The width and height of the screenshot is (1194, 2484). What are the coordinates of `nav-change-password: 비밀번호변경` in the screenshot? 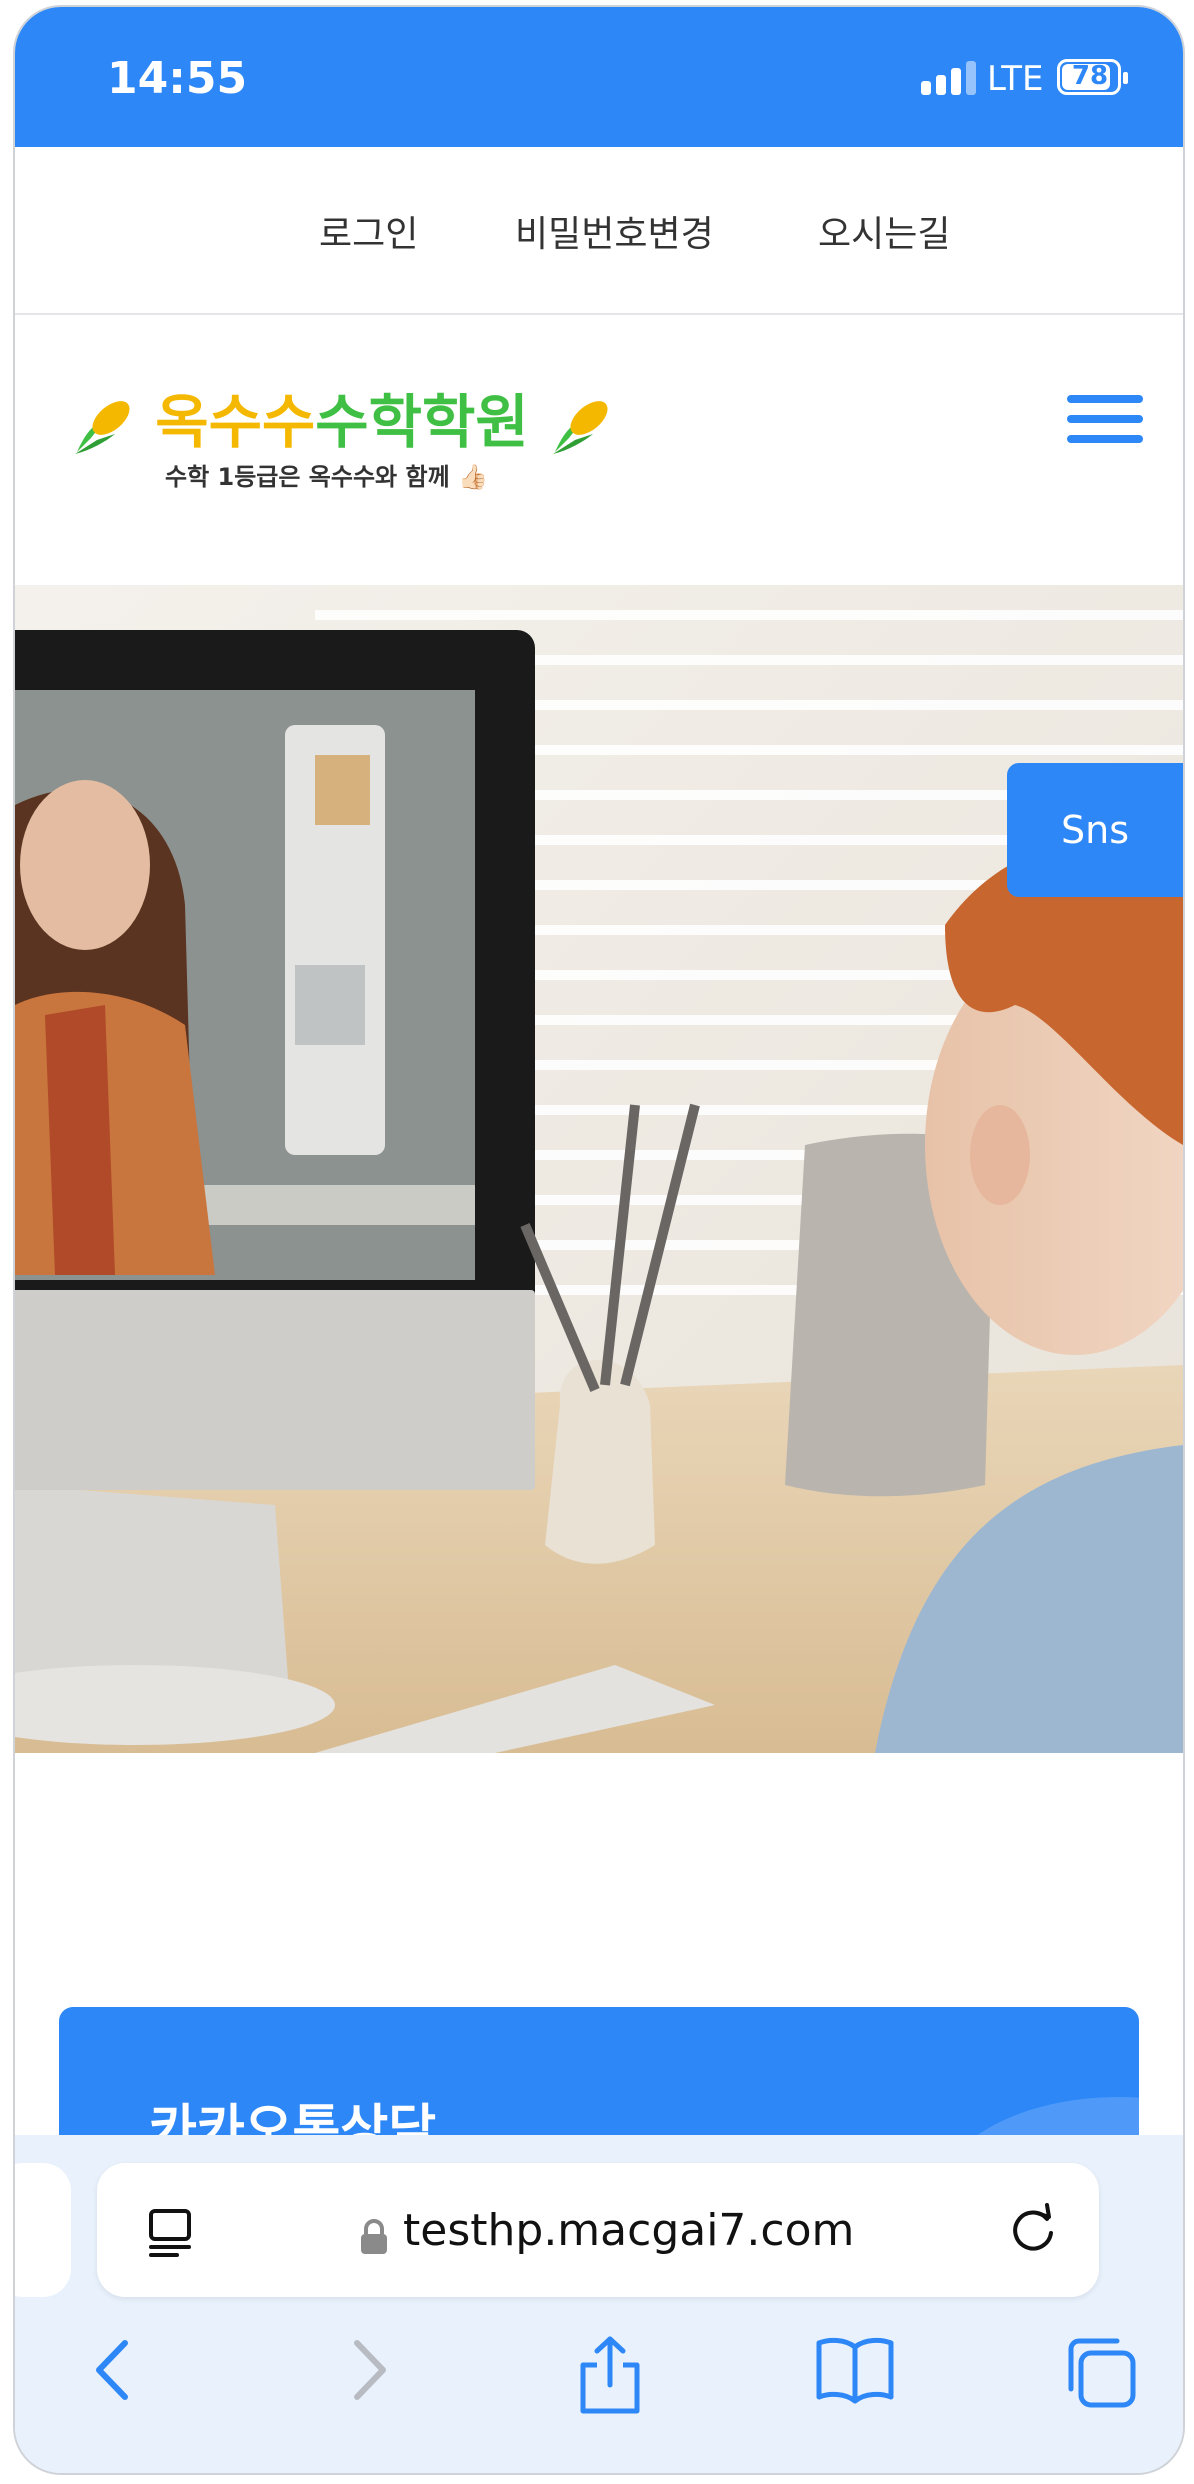 It's located at (614, 231).